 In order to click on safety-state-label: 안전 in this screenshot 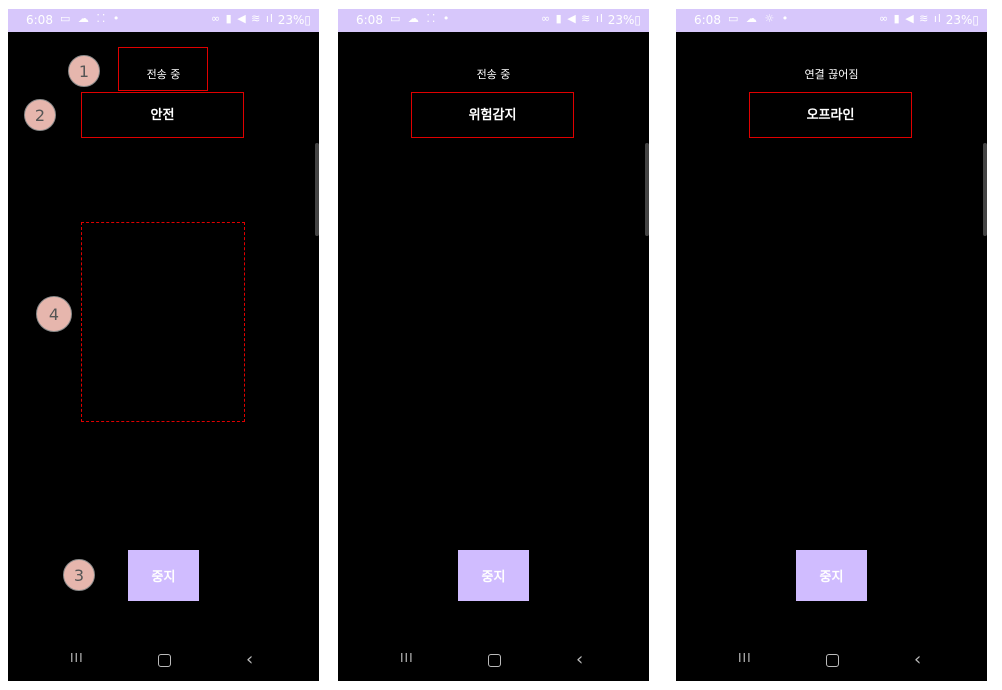, I will do `click(162, 115)`.